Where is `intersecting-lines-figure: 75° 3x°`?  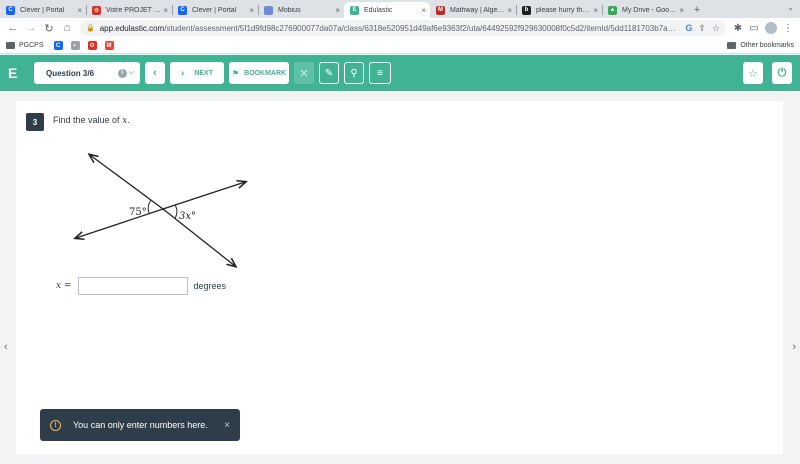 intersecting-lines-figure: 75° 3x° is located at coordinates (169, 218).